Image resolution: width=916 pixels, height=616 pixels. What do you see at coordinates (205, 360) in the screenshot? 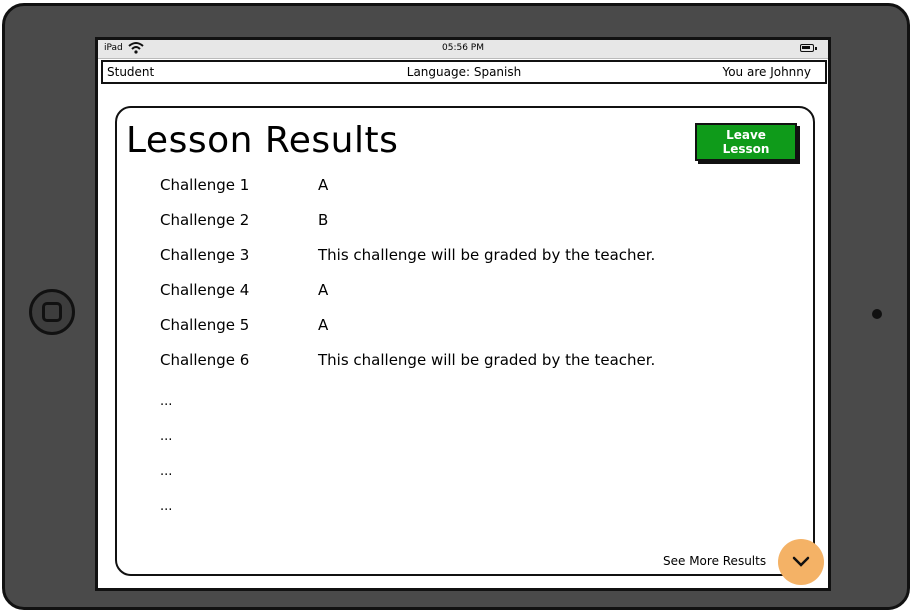
I see `challenge-name: Challenge 6` at bounding box center [205, 360].